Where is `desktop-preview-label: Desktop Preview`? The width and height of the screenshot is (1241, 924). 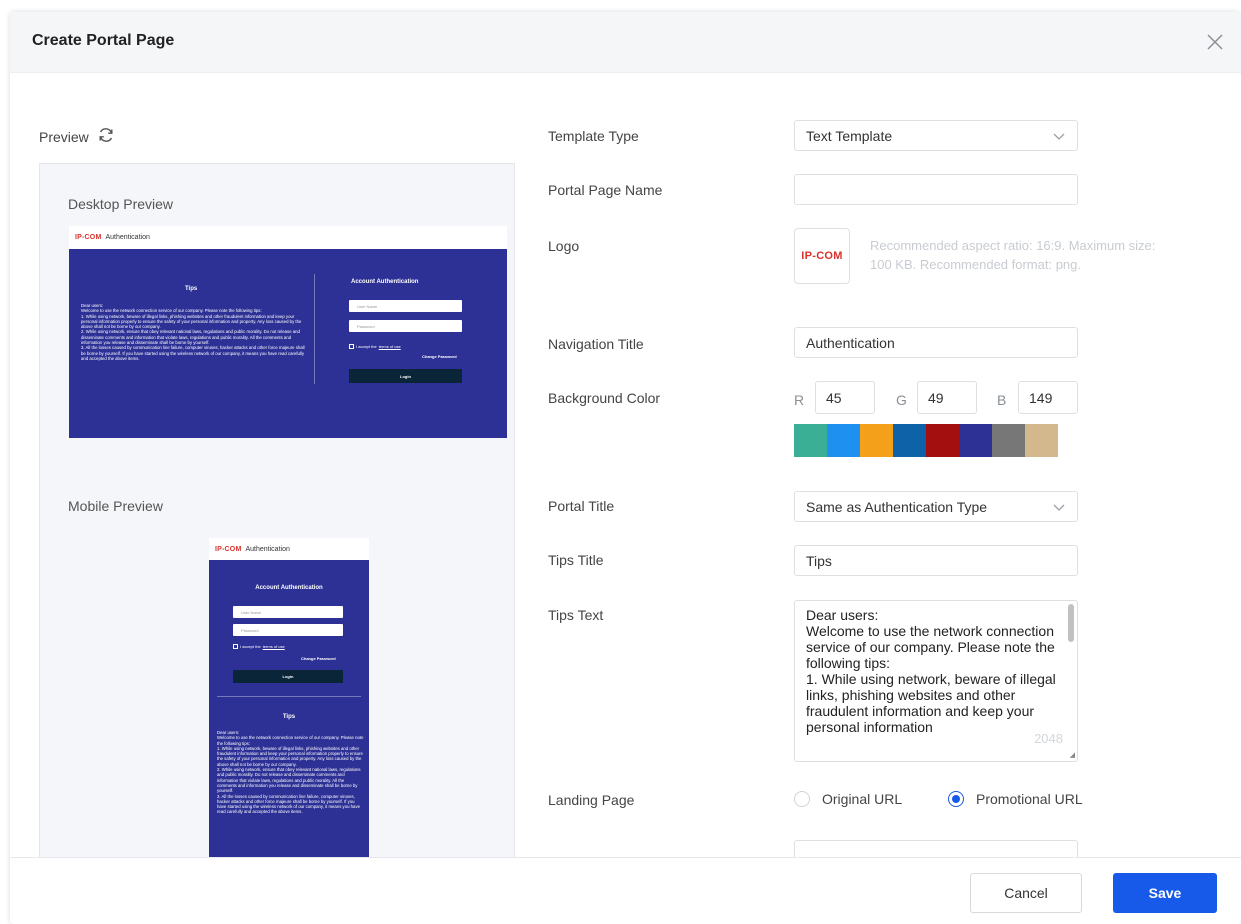
desktop-preview-label: Desktop Preview is located at coordinates (121, 204).